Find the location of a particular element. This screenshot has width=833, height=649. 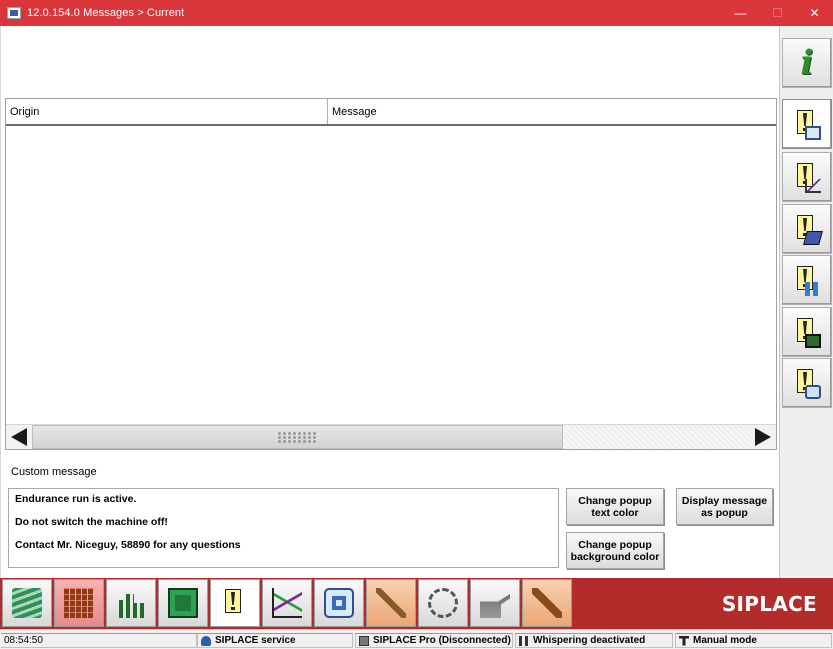

column-header-message: Message is located at coordinates (552, 111).